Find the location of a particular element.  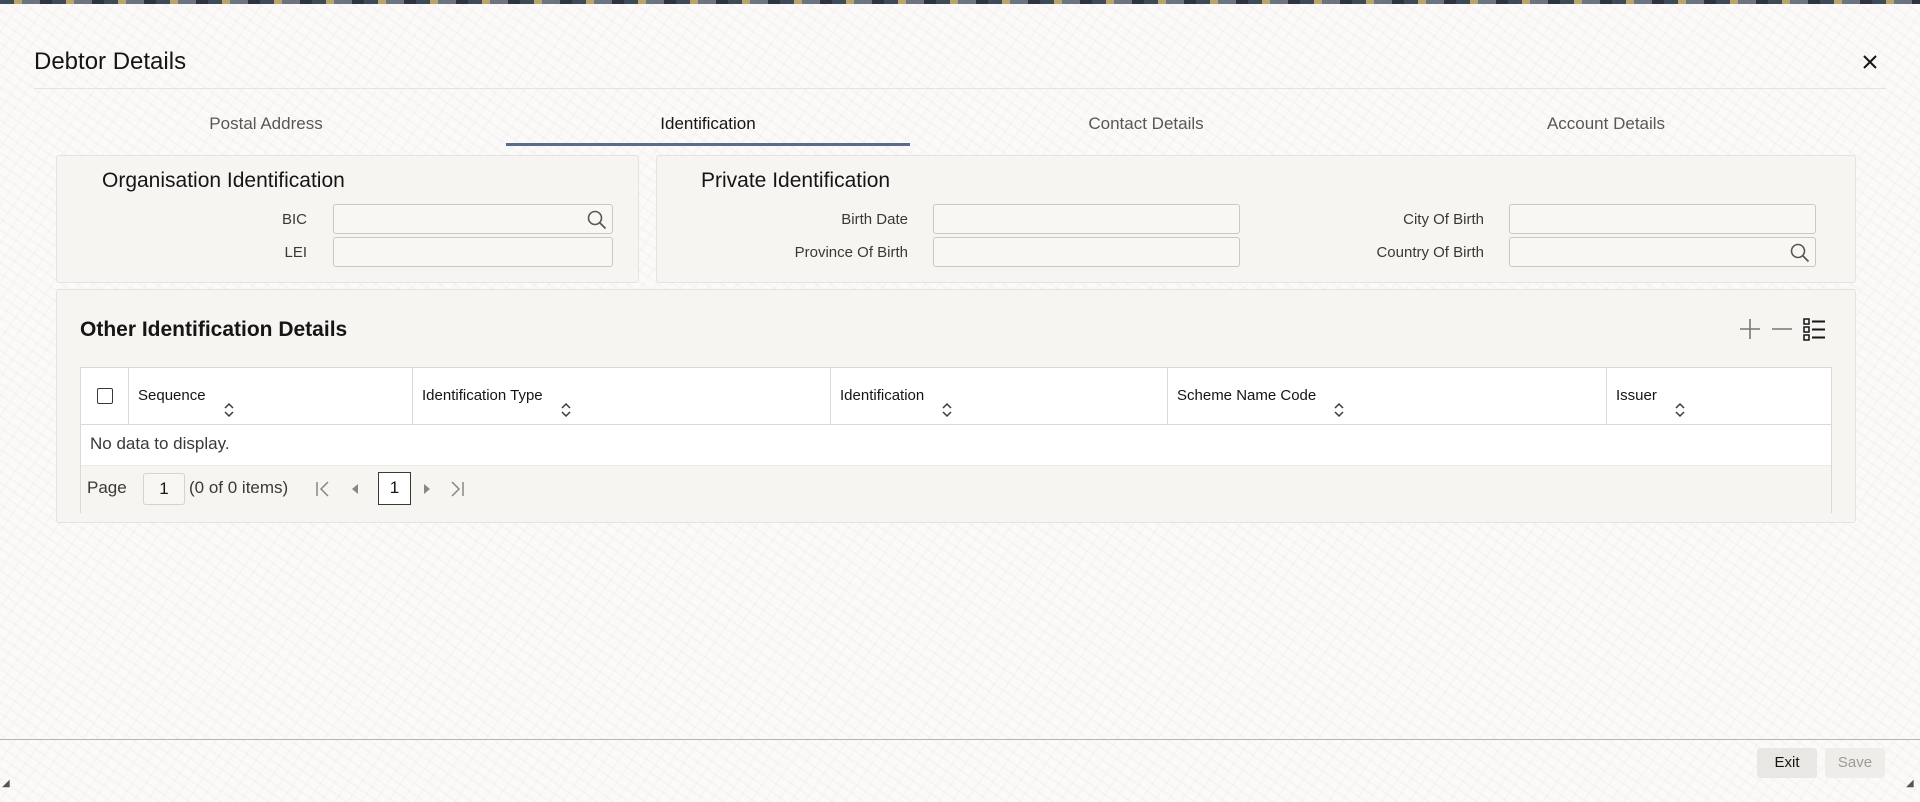

organisation-identification-title: Organisation Identification is located at coordinates (223, 180).